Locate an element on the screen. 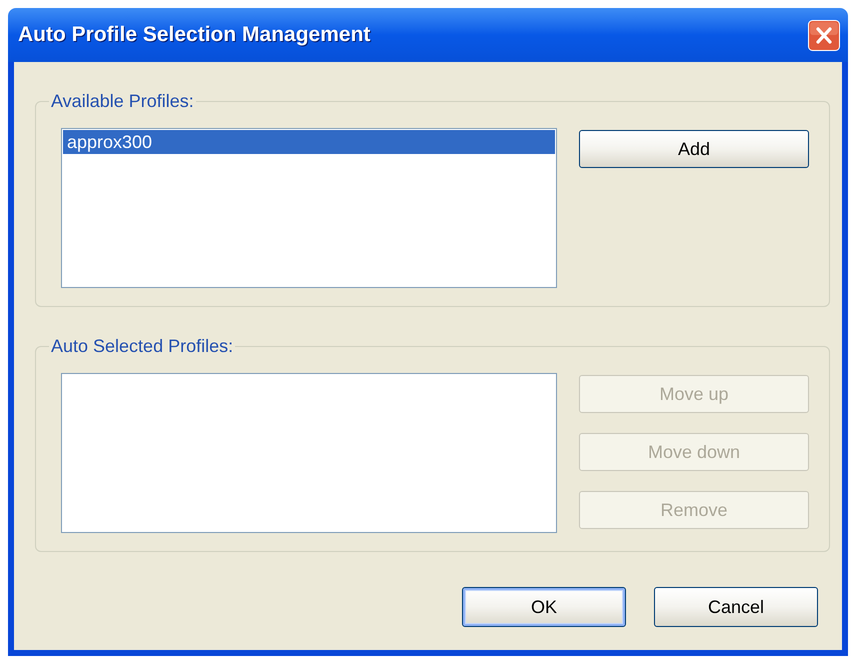  group-label: Available Profiles: is located at coordinates (122, 101).